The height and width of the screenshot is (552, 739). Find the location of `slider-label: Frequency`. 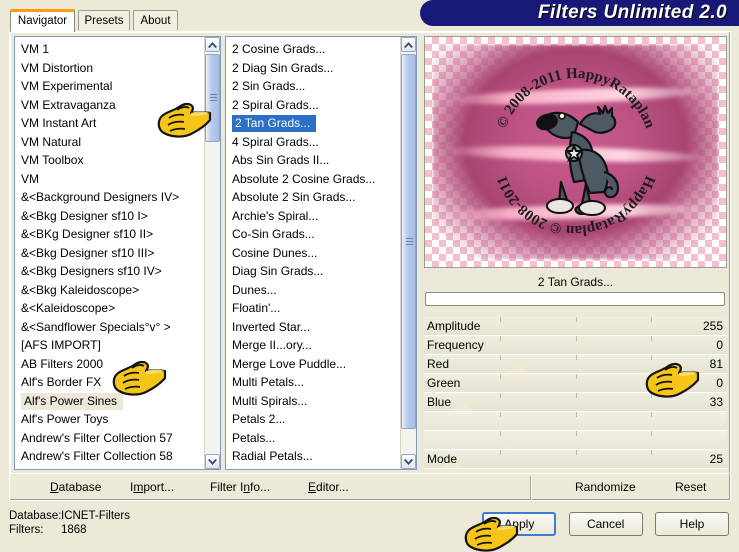

slider-label: Frequency is located at coordinates (455, 345).